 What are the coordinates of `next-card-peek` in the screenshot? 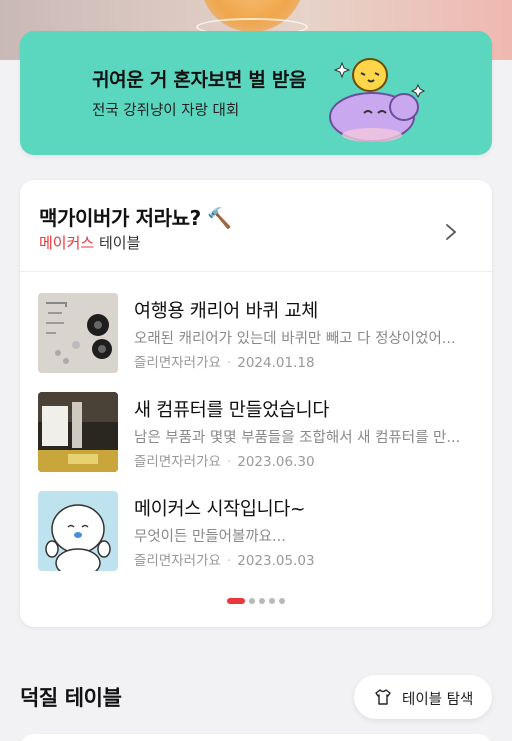 It's located at (256, 737).